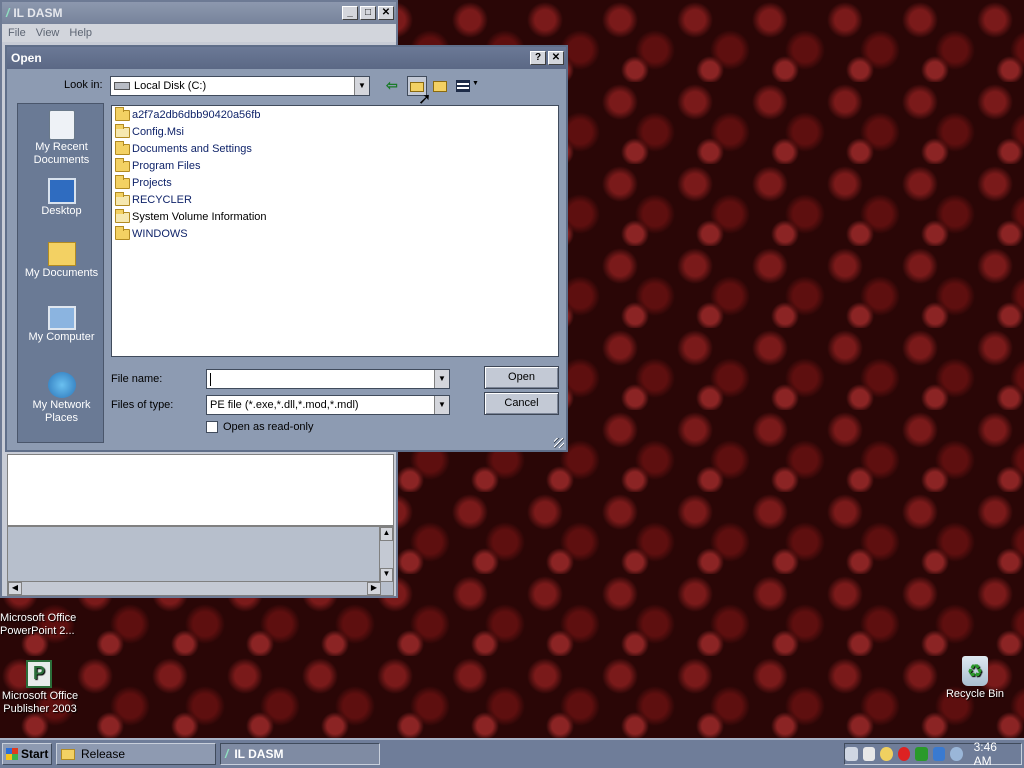 Image resolution: width=1024 pixels, height=768 pixels. What do you see at coordinates (137, 379) in the screenshot?
I see `file-name-label: File name:` at bounding box center [137, 379].